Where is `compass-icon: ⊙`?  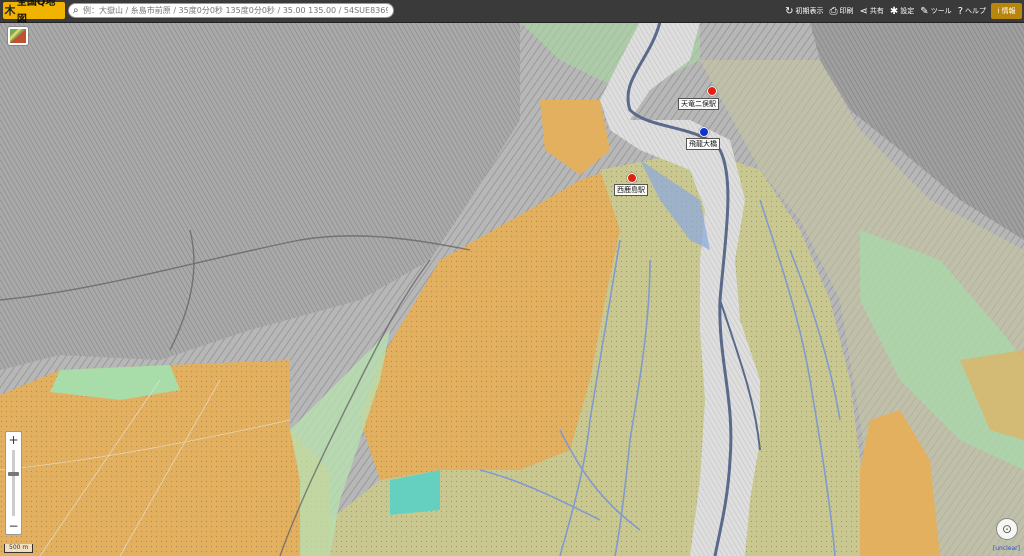
compass-icon: ⊙ is located at coordinates (1007, 529).